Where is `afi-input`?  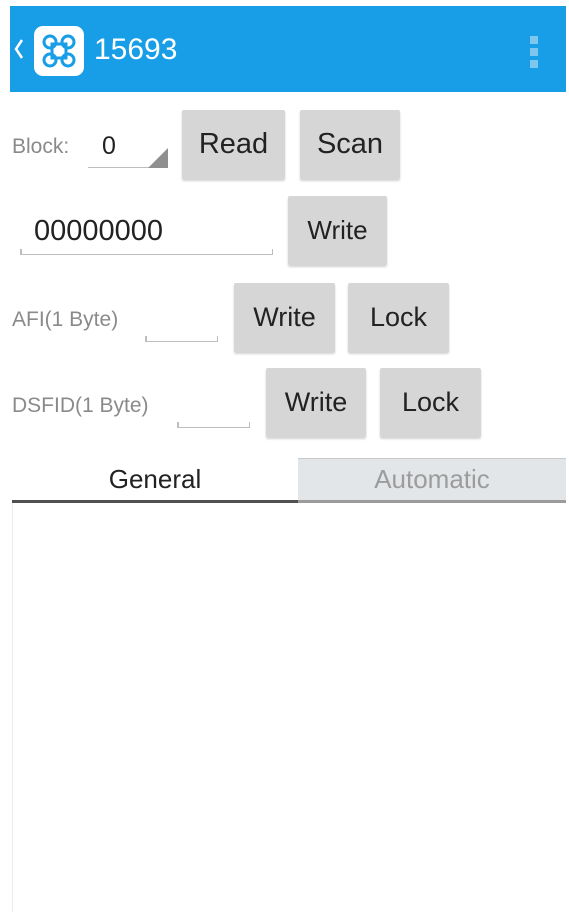
afi-input is located at coordinates (181, 339).